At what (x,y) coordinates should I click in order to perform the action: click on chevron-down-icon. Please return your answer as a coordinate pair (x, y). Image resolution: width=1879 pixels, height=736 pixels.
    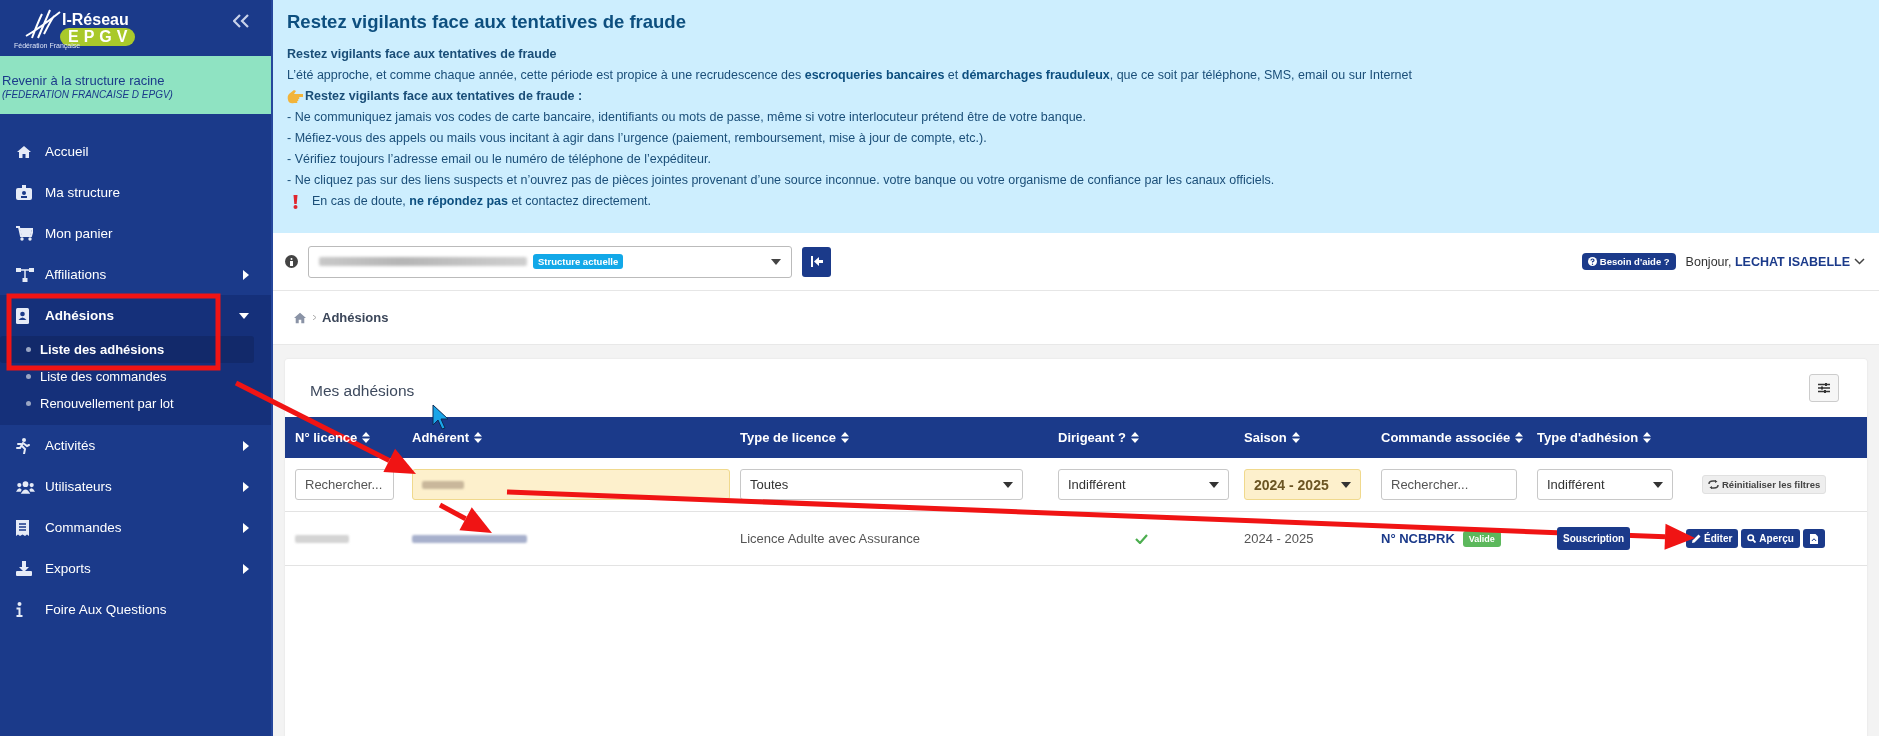
    Looking at the image, I should click on (1859, 261).